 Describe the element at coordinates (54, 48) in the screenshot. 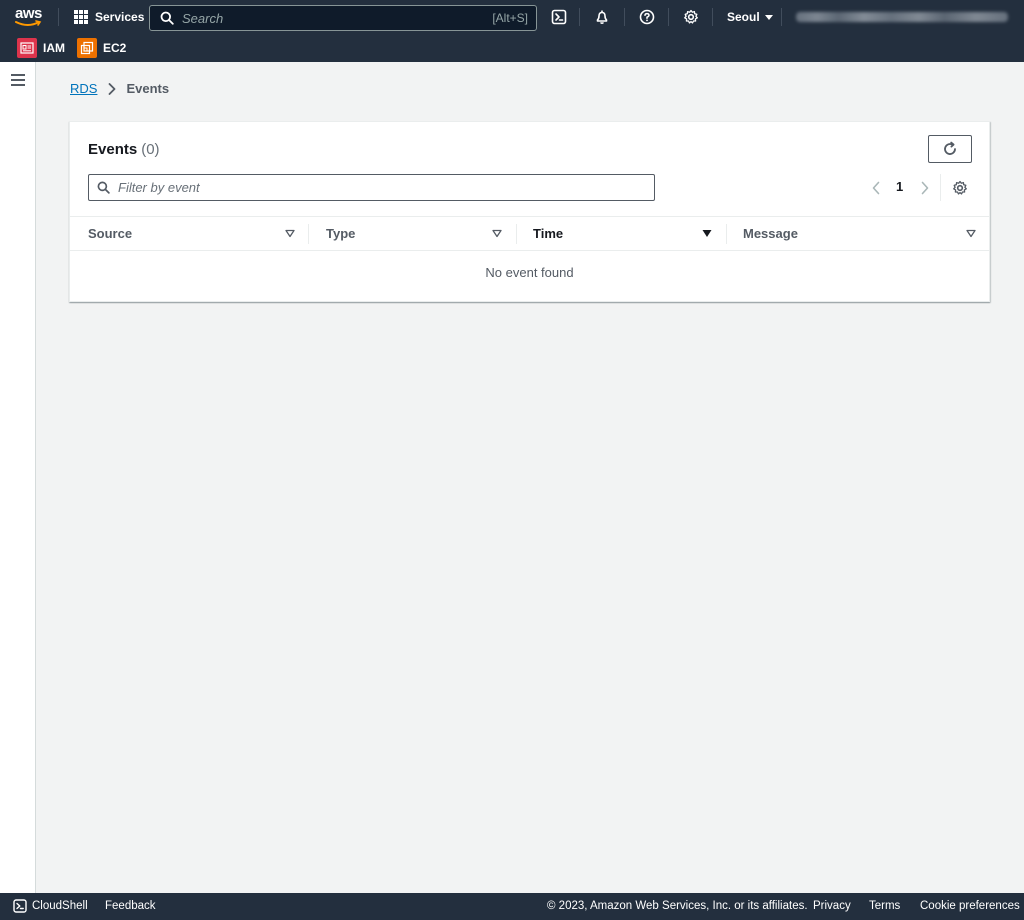

I see `favorite-iam-label: IAM` at that location.